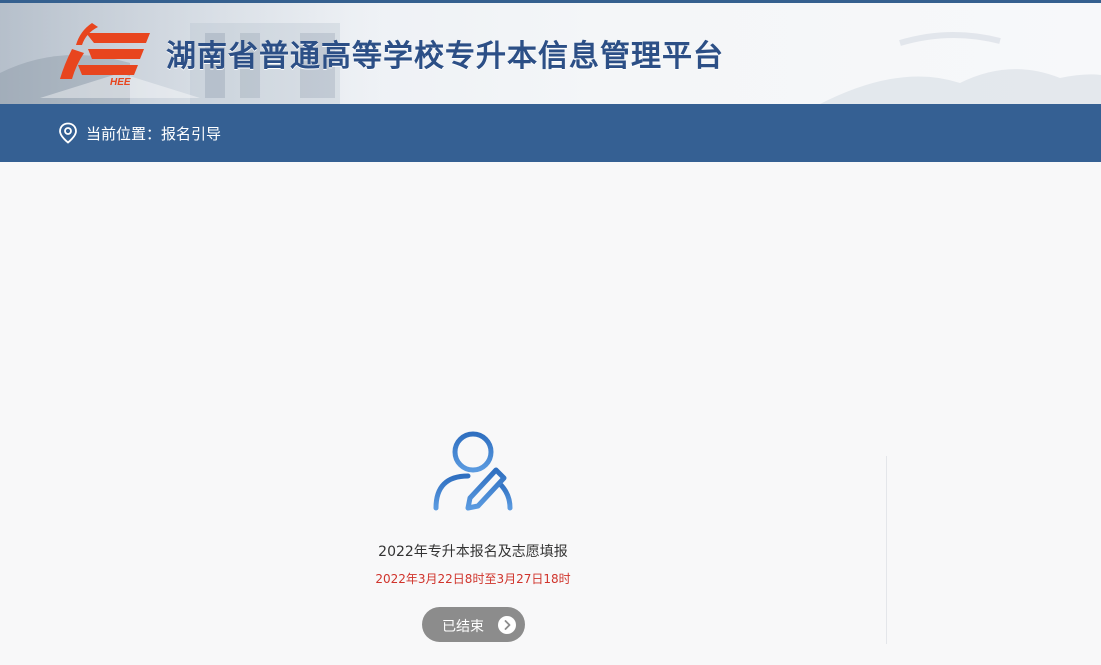 This screenshot has height=665, width=1101. Describe the element at coordinates (507, 625) in the screenshot. I see `chevron-right-icon` at that location.